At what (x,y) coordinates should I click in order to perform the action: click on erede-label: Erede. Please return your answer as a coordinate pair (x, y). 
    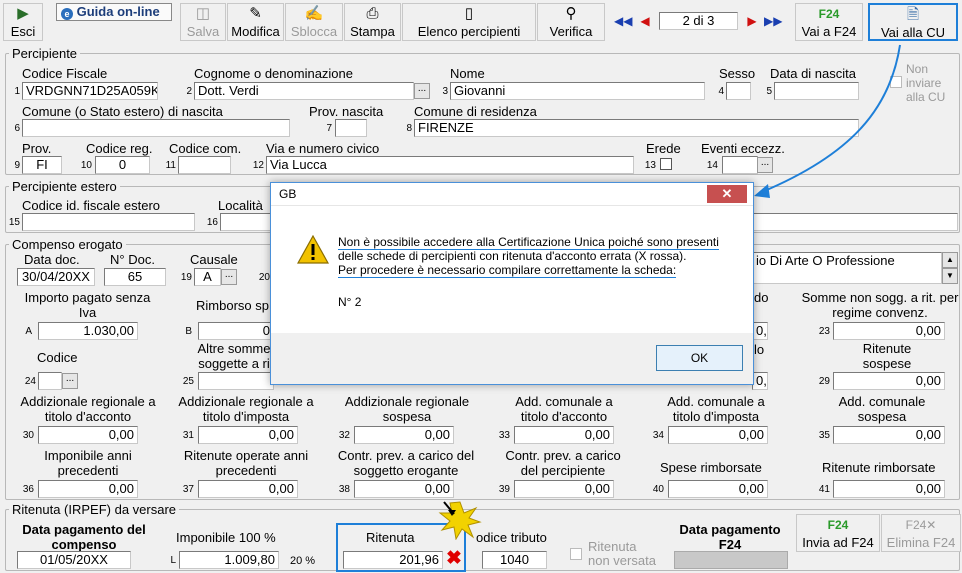
    Looking at the image, I should click on (663, 148).